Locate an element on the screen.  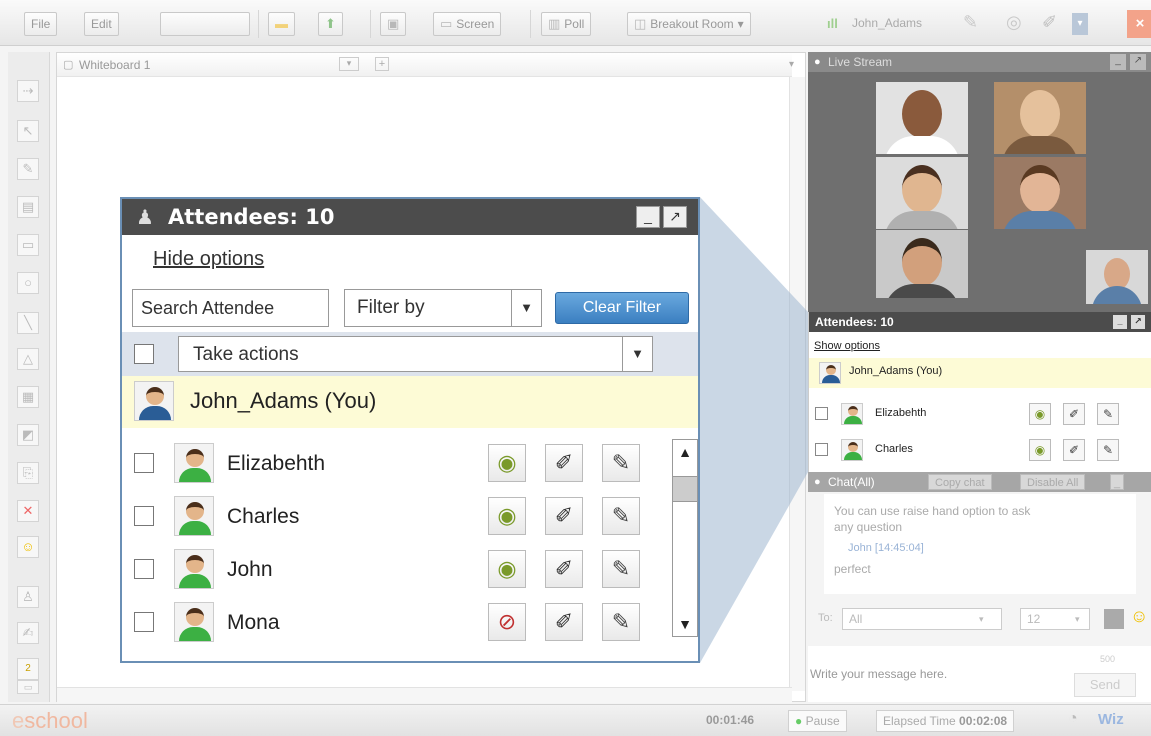
take-actions-select: Take actions ▼ is located at coordinates (415, 354).